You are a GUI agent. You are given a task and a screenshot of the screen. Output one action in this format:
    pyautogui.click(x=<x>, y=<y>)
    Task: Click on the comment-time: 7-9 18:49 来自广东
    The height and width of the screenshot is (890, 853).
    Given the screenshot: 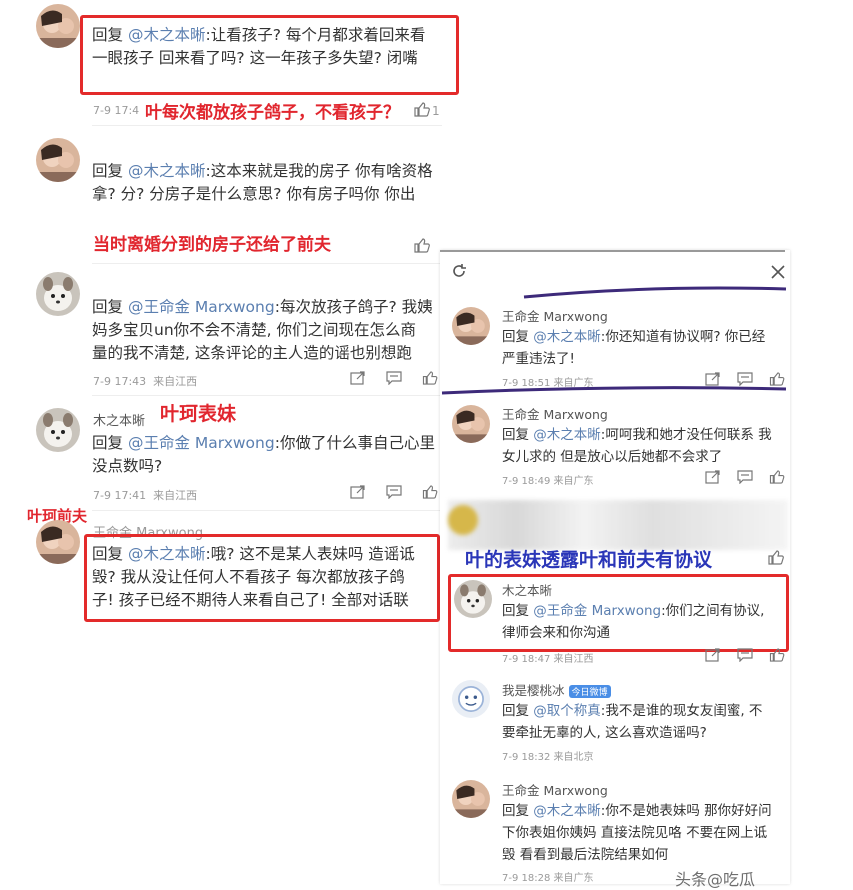 What is the action you would take?
    pyautogui.click(x=548, y=481)
    